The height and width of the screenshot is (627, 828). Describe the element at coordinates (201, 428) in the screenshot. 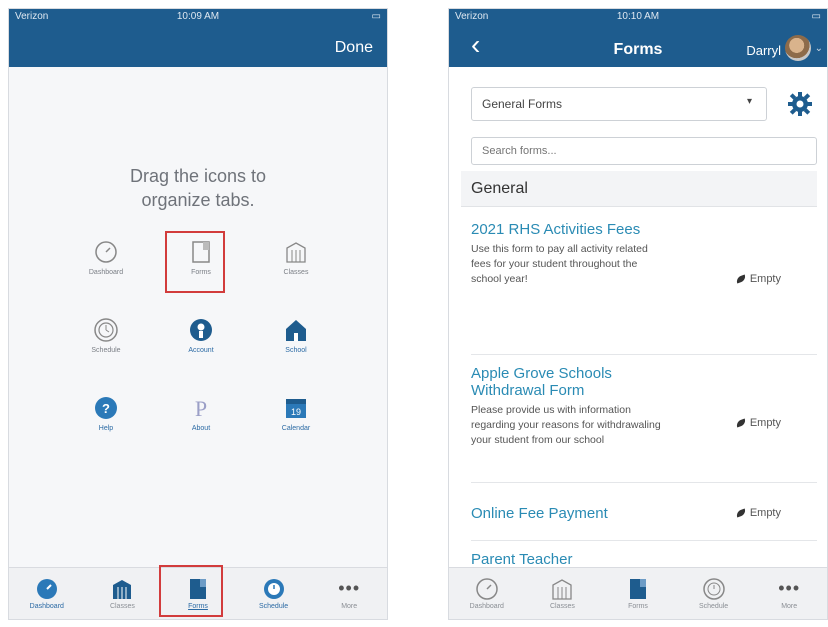

I see `grid-label: About` at that location.